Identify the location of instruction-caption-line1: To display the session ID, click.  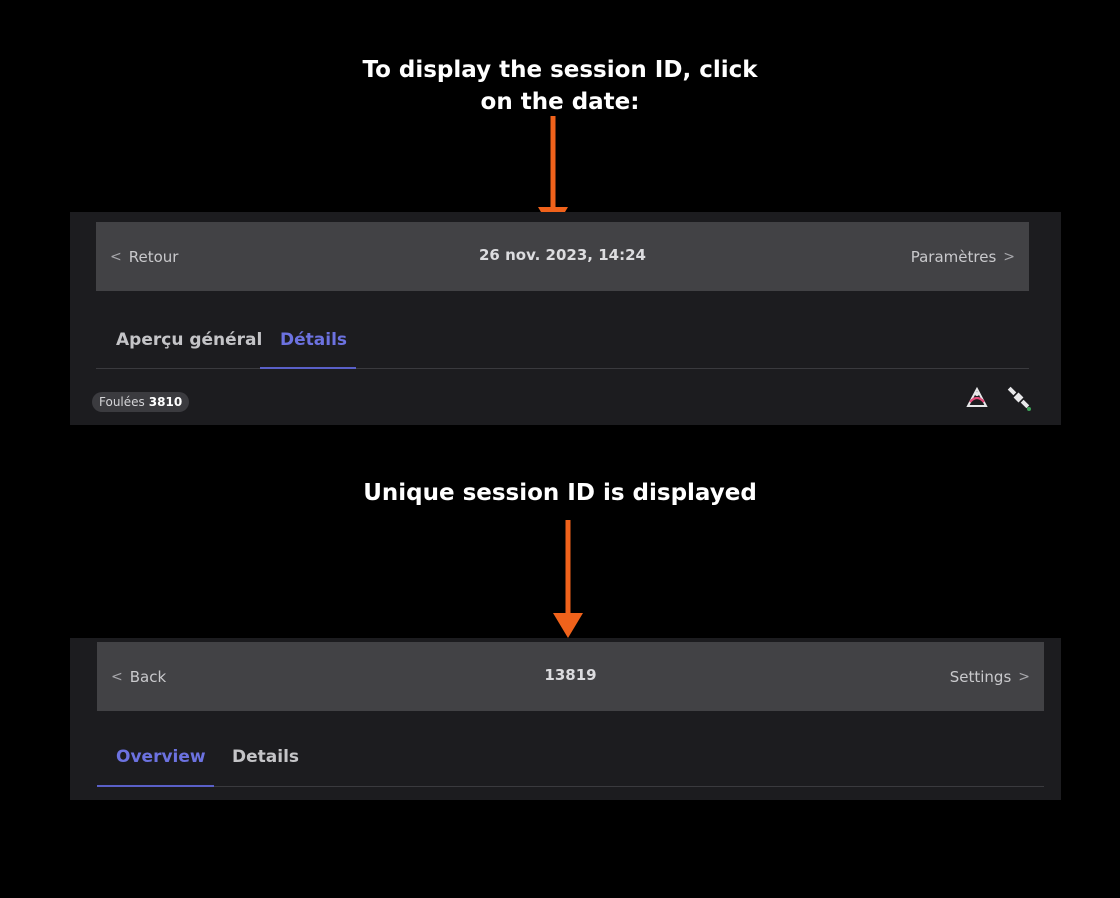
(560, 70).